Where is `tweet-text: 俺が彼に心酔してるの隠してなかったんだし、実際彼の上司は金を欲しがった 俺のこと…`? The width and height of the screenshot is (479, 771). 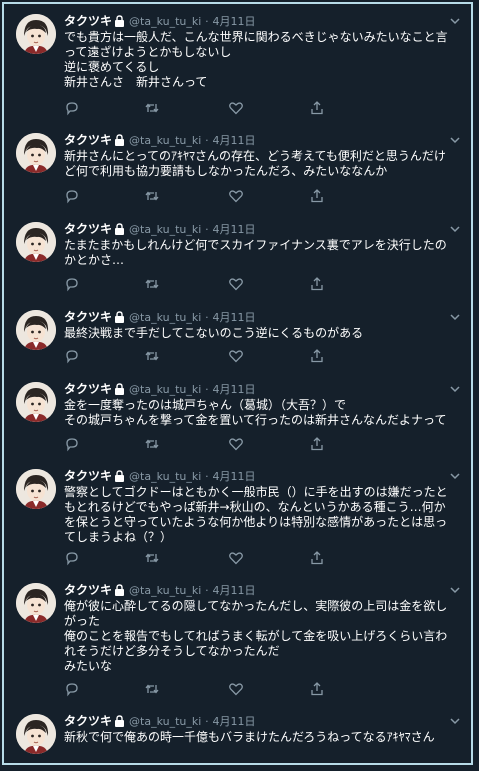
tweet-text: 俺が彼に心酔してるの隠してなかったんだし、実際彼の上司は金を欲しがった 俺のこと… is located at coordinates (256, 636).